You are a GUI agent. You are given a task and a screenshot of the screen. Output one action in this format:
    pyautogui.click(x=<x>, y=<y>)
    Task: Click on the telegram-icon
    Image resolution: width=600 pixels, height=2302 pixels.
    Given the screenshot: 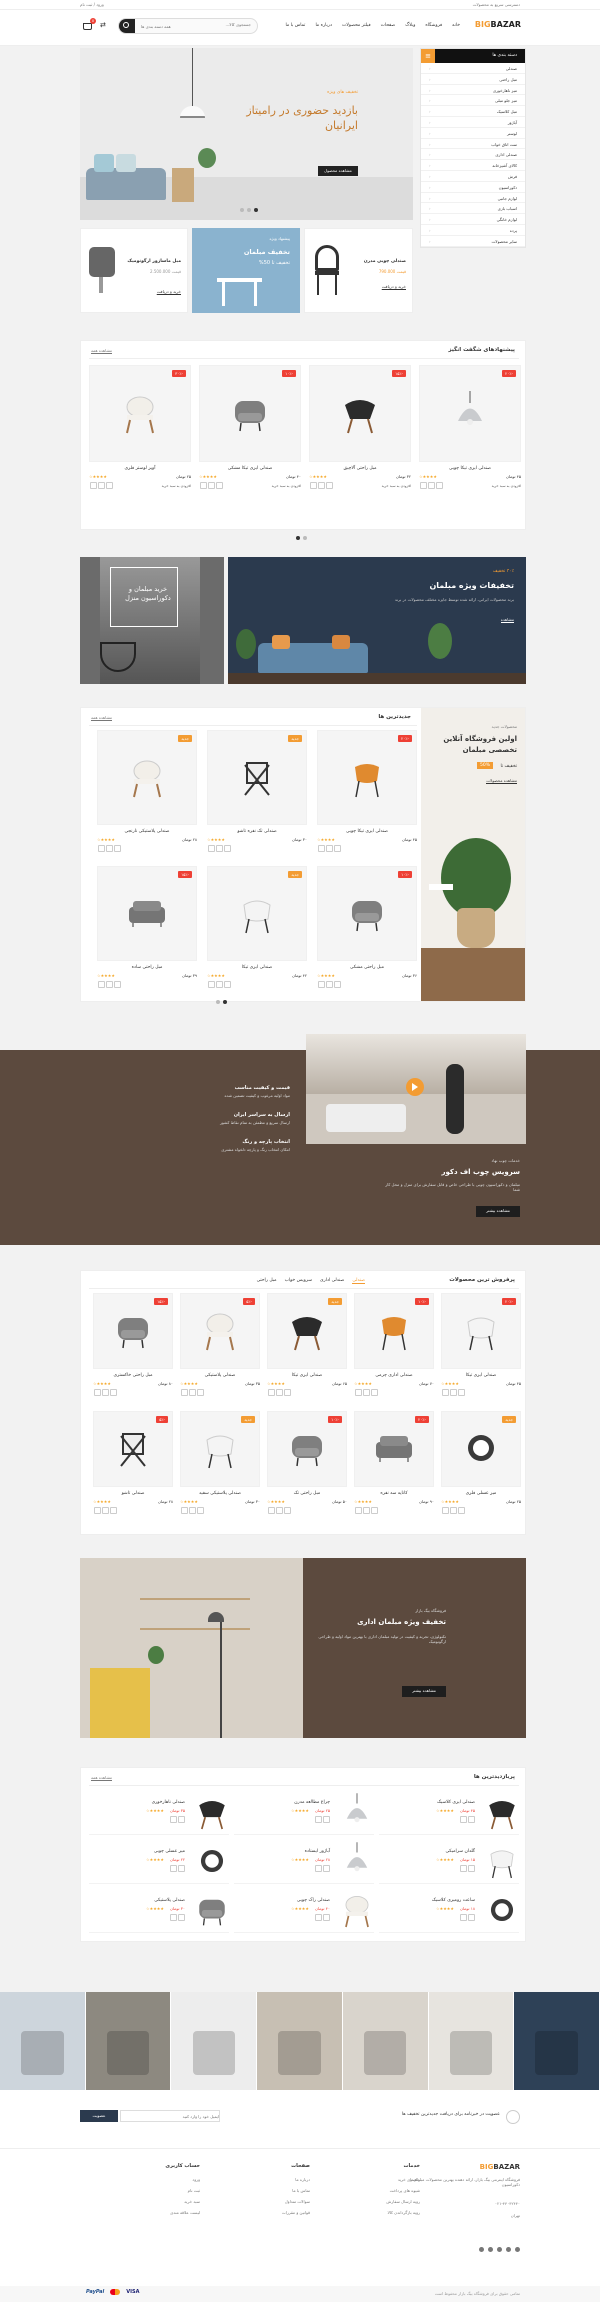 What is the action you would take?
    pyautogui.click(x=481, y=2249)
    